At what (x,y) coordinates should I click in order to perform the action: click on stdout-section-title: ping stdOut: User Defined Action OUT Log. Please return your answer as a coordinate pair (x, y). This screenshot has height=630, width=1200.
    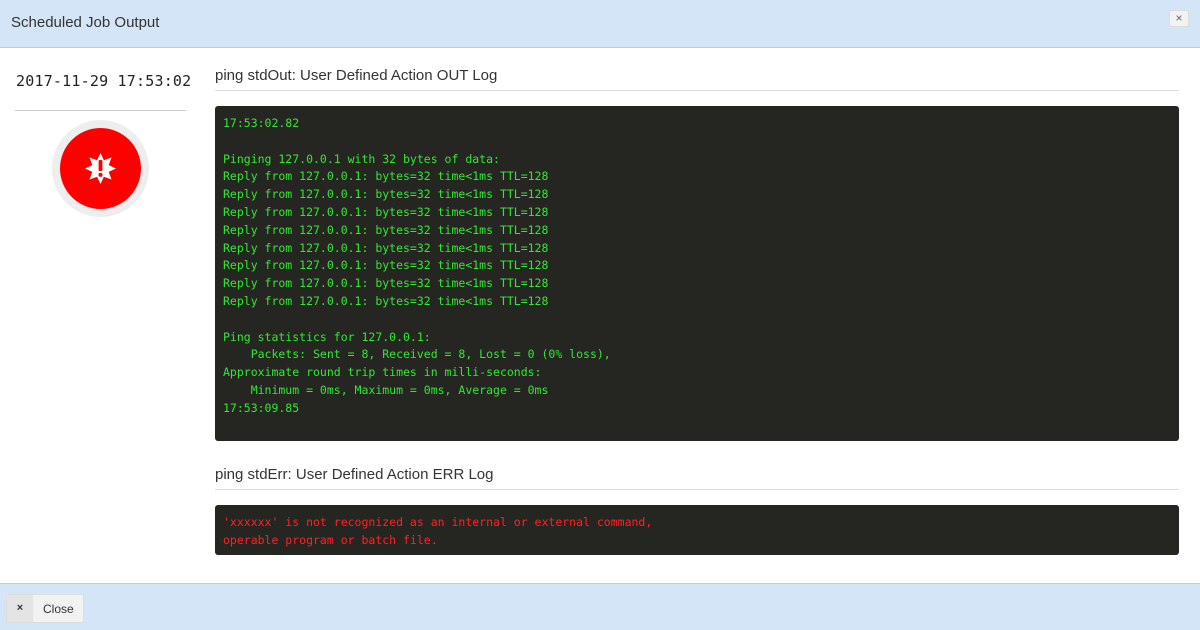
    Looking at the image, I should click on (356, 75).